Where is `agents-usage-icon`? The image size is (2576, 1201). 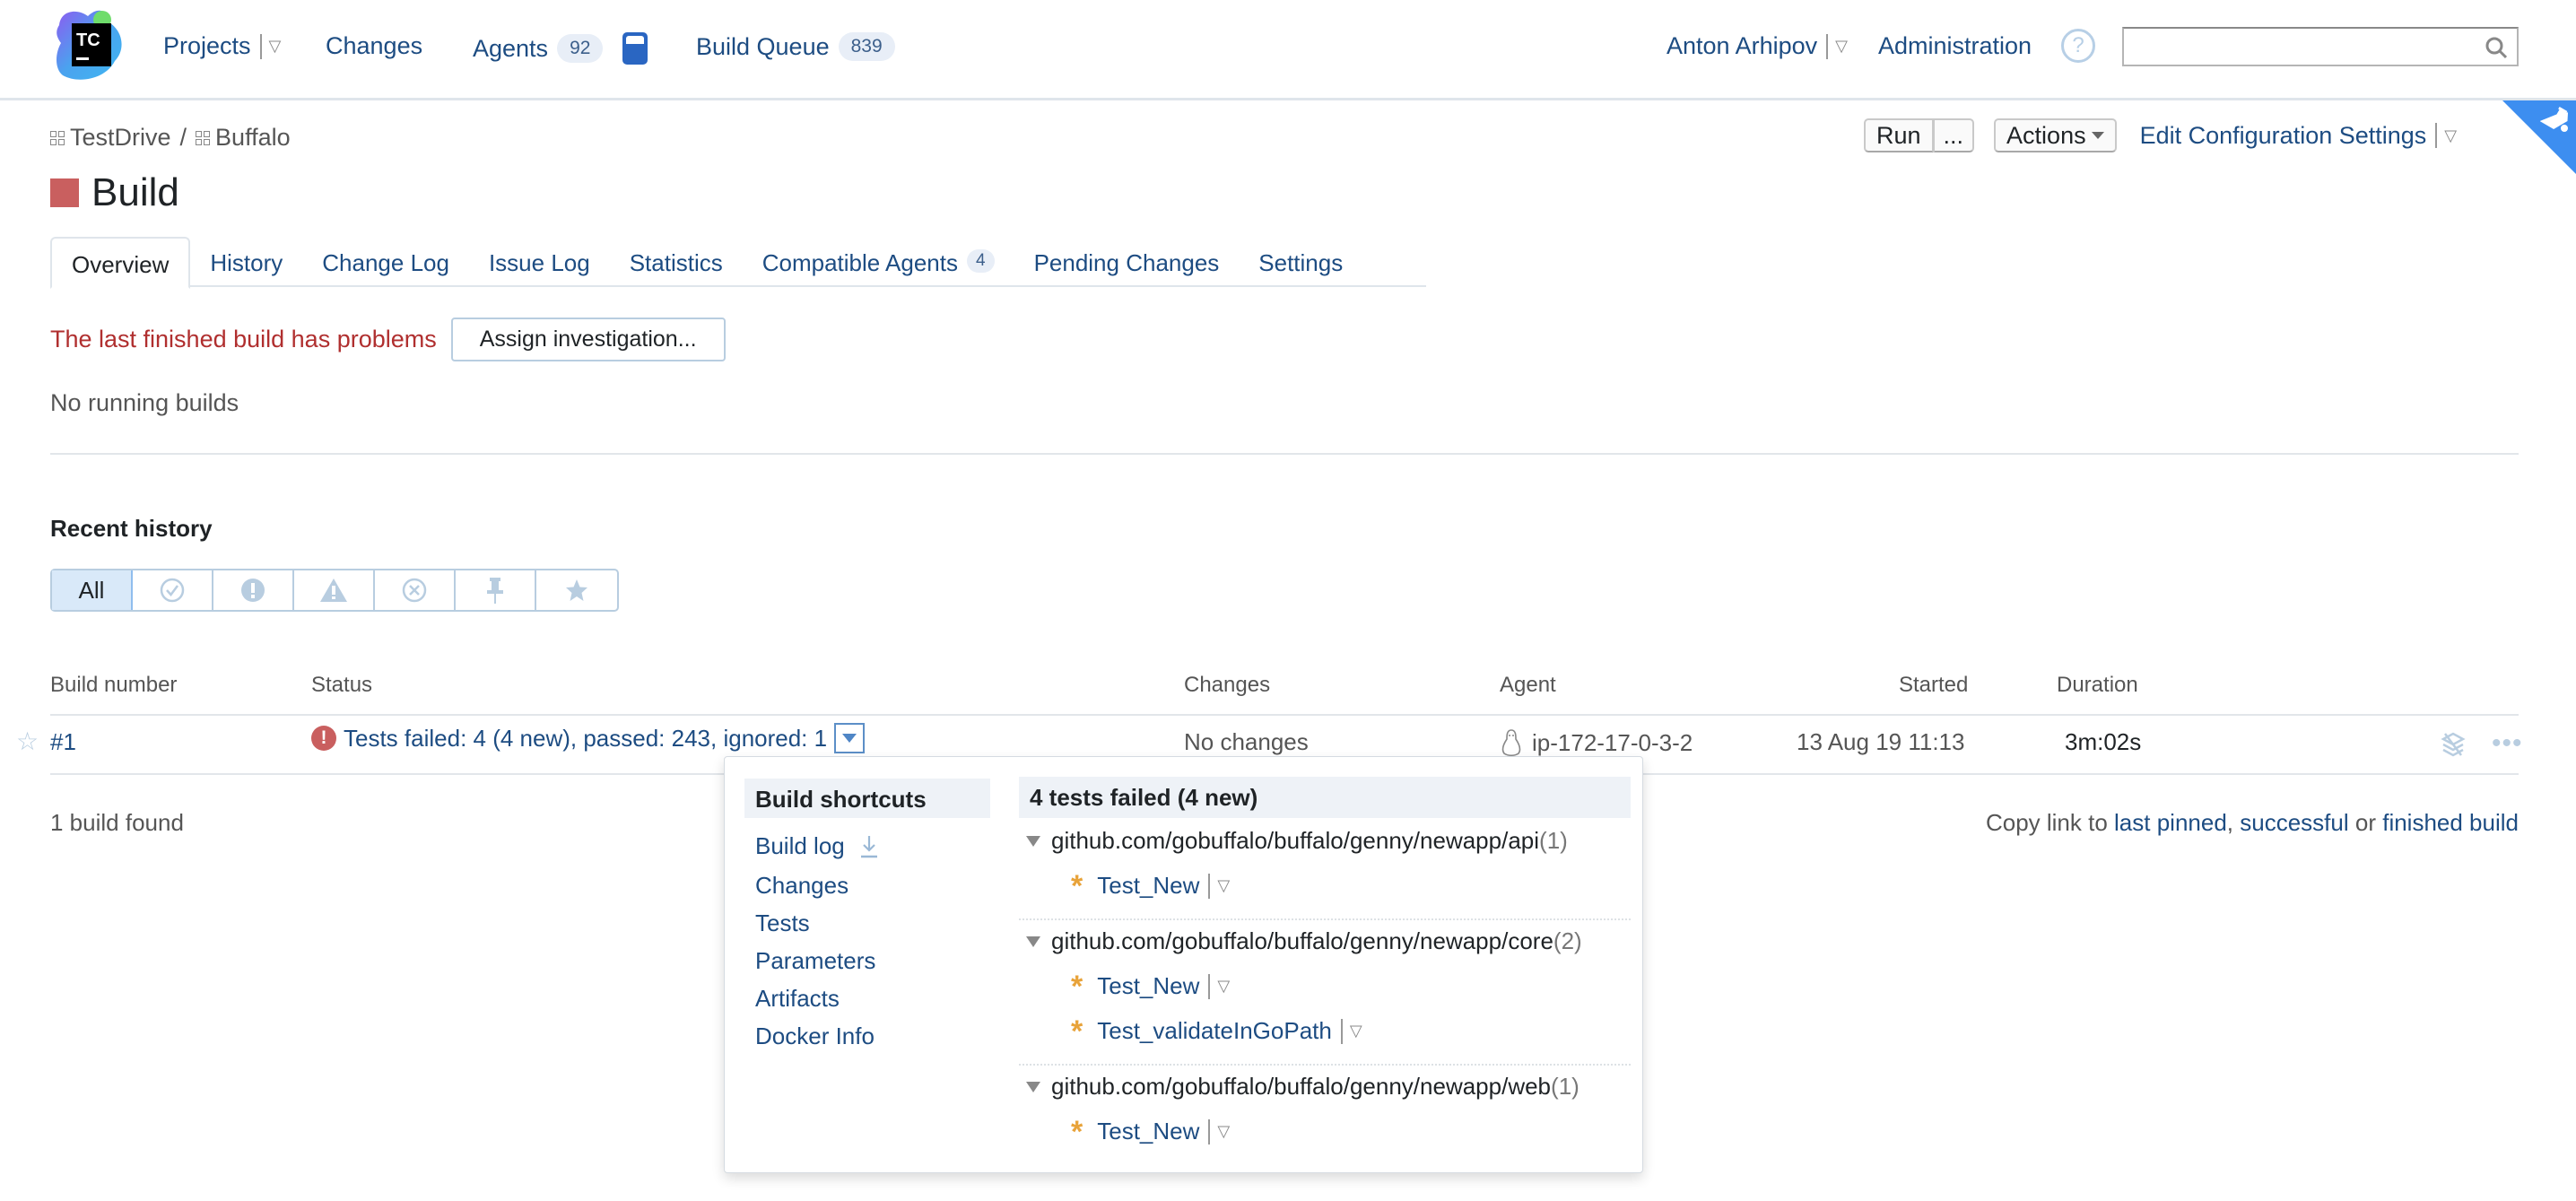
agents-usage-icon is located at coordinates (635, 48).